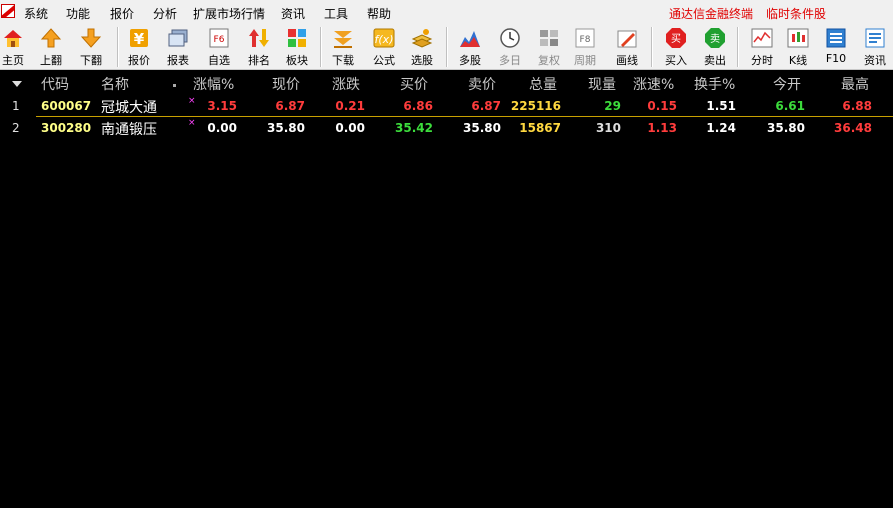 This screenshot has height=508, width=893. Describe the element at coordinates (122, 13) in the screenshot. I see `menu-quote: 报价` at that location.